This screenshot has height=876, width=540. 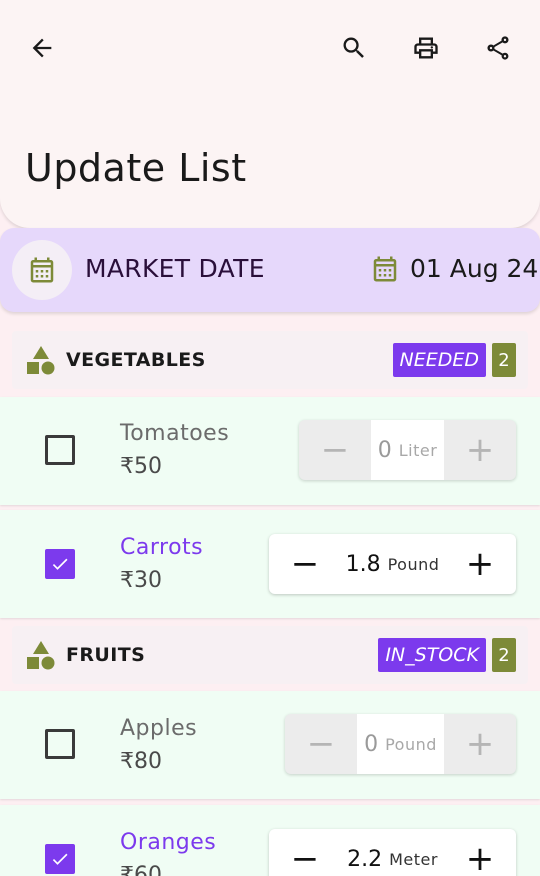 I want to click on status-badge: IN_STOCK, so click(x=432, y=655).